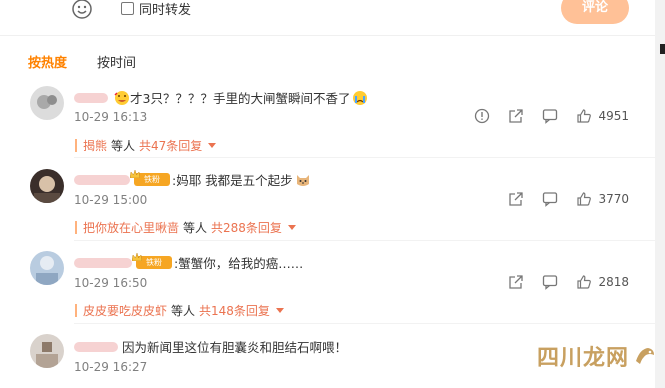 The width and height of the screenshot is (665, 388). I want to click on replies-link: 把你放在心里啾啬 等人 共288条回复, so click(185, 227).